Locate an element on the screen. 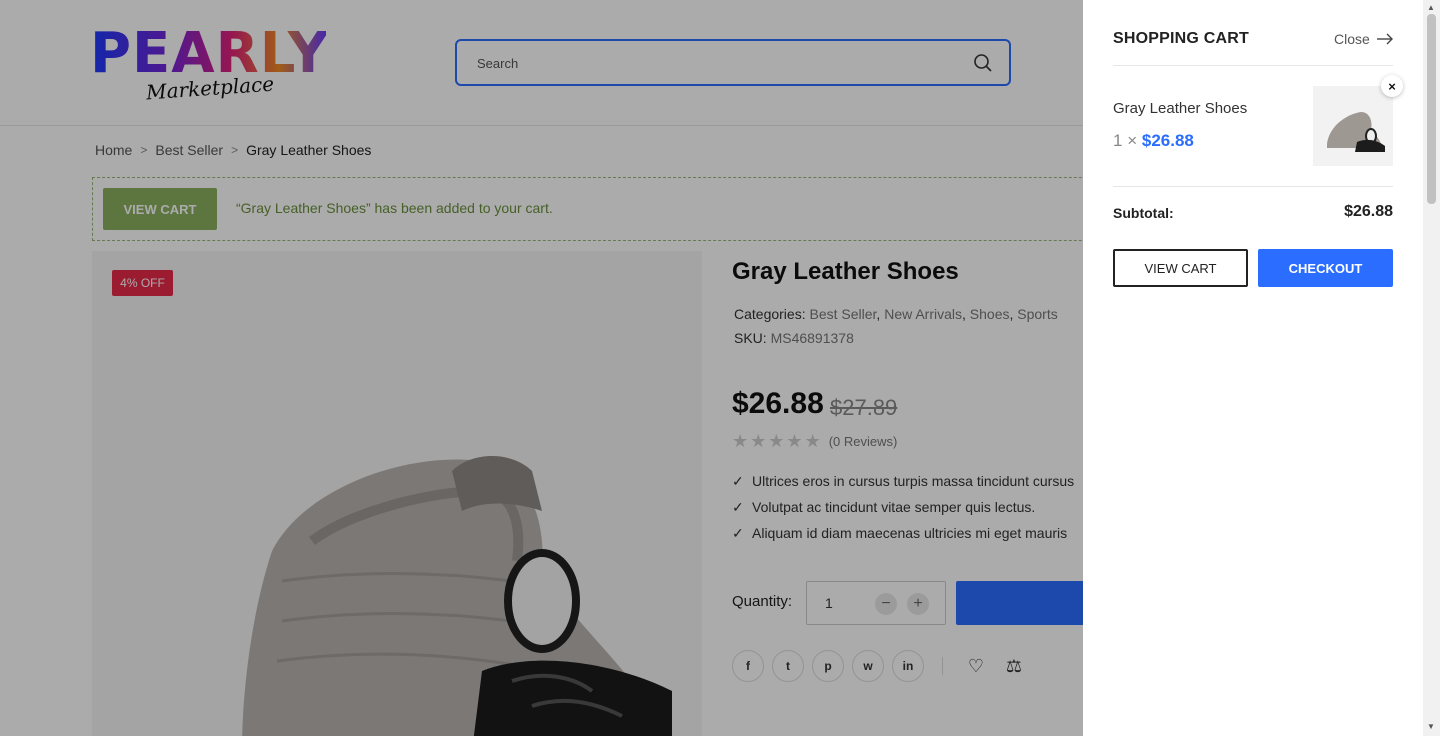 This screenshot has width=1440, height=736. scroll-up-icon: ▲ is located at coordinates (1431, 7).